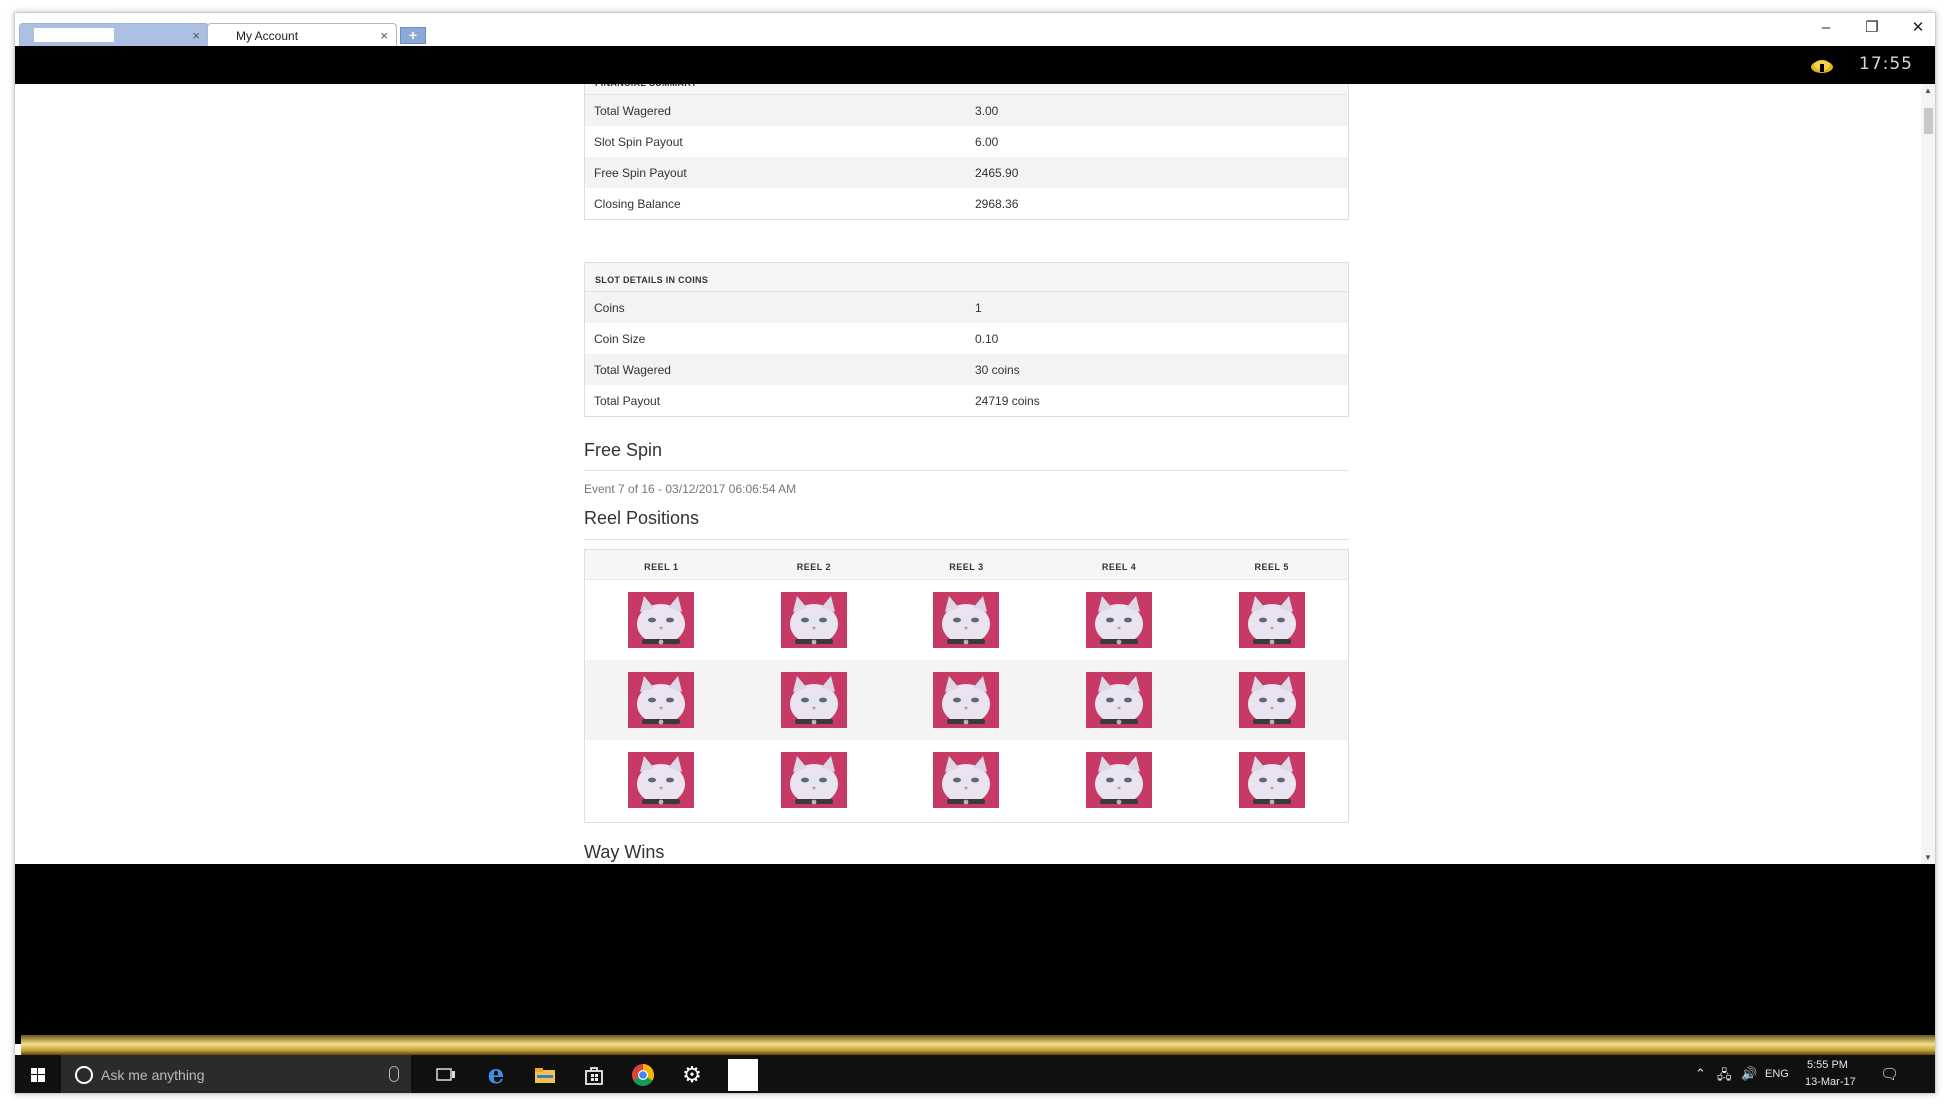 Image resolution: width=1948 pixels, height=1108 pixels. I want to click on reel-header: REEL 3, so click(966, 567).